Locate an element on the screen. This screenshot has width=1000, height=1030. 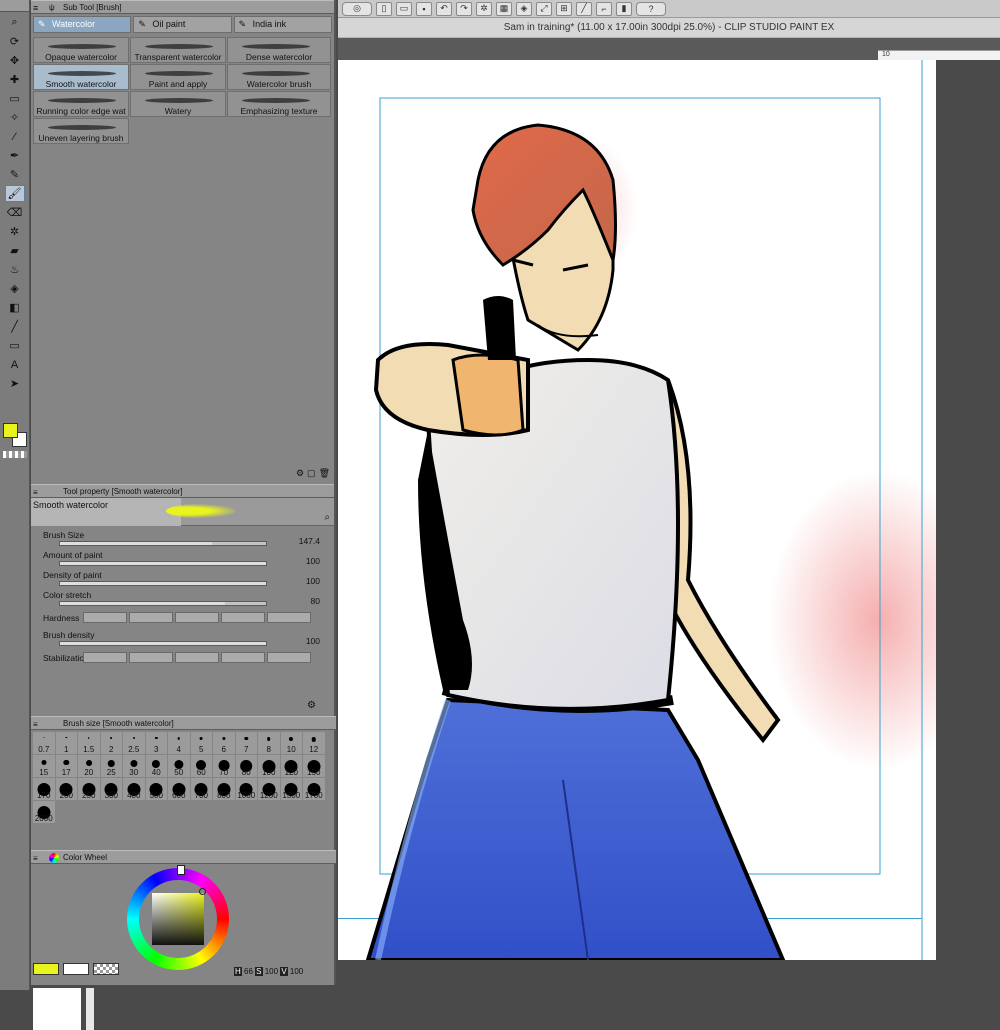
eyedropper-icon: ⁄ is located at coordinates (15, 136).